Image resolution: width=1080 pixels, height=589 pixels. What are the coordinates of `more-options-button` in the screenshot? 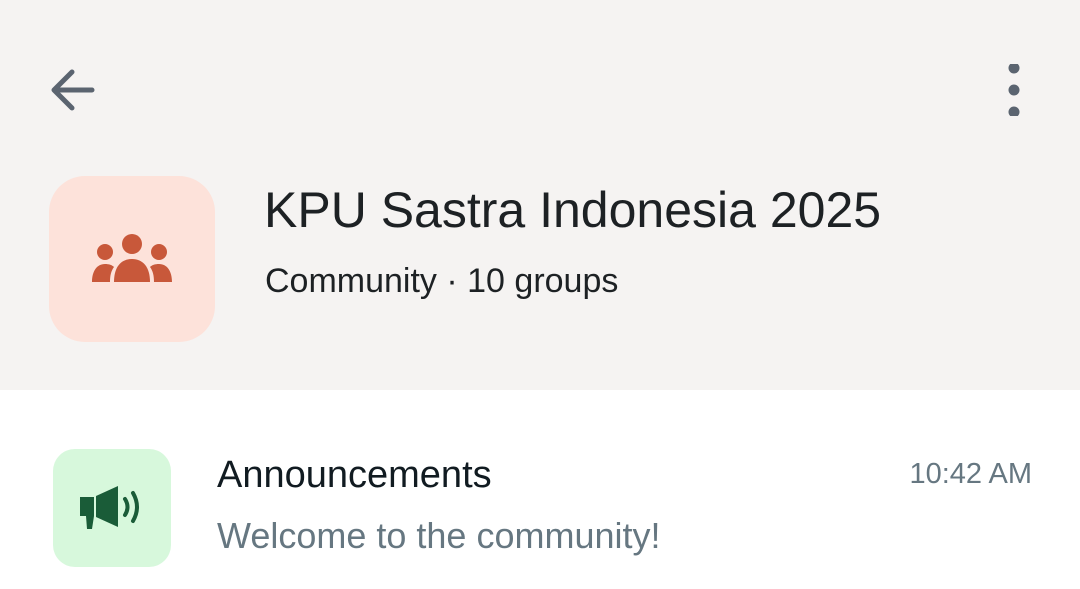 It's located at (1014, 90).